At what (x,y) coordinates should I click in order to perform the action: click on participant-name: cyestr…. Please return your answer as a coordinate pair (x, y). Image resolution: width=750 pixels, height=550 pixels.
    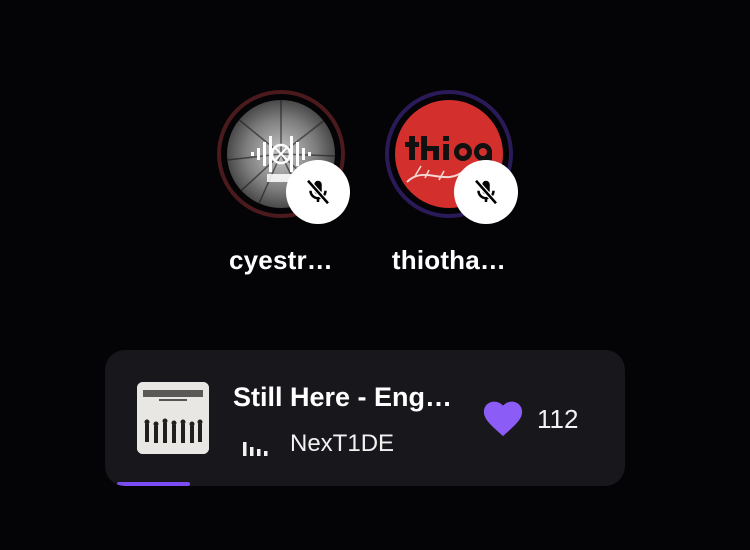
    Looking at the image, I should click on (281, 260).